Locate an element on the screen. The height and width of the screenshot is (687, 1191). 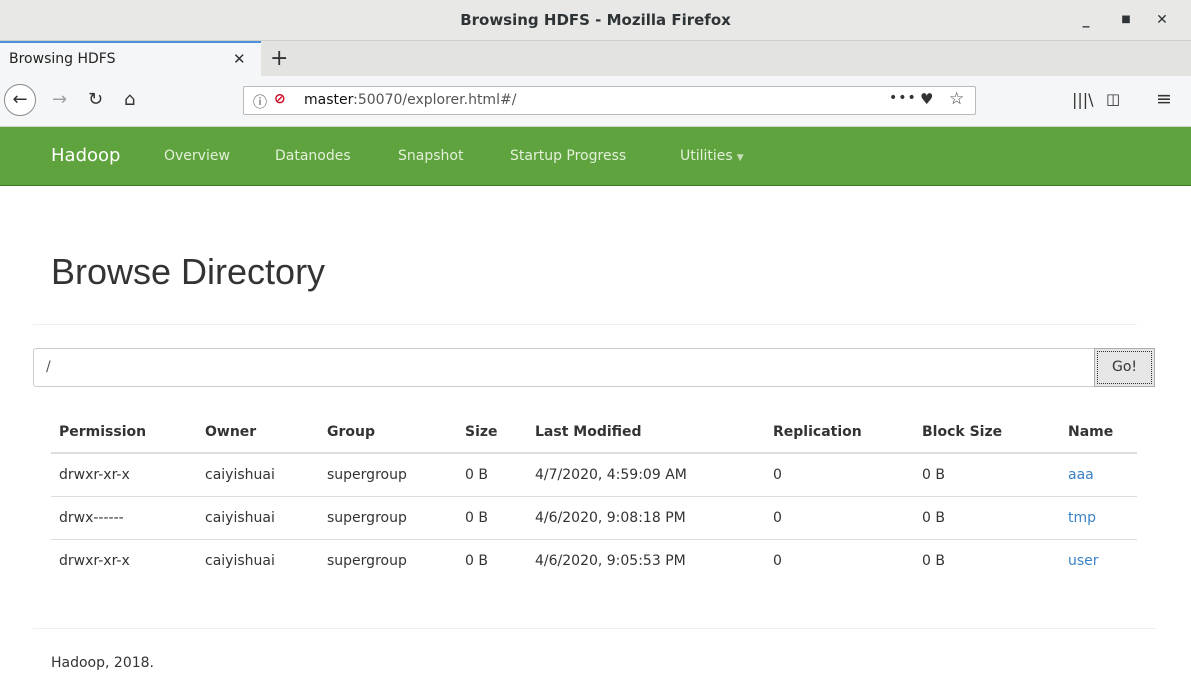
insecure-icon: ⊘ is located at coordinates (280, 99).